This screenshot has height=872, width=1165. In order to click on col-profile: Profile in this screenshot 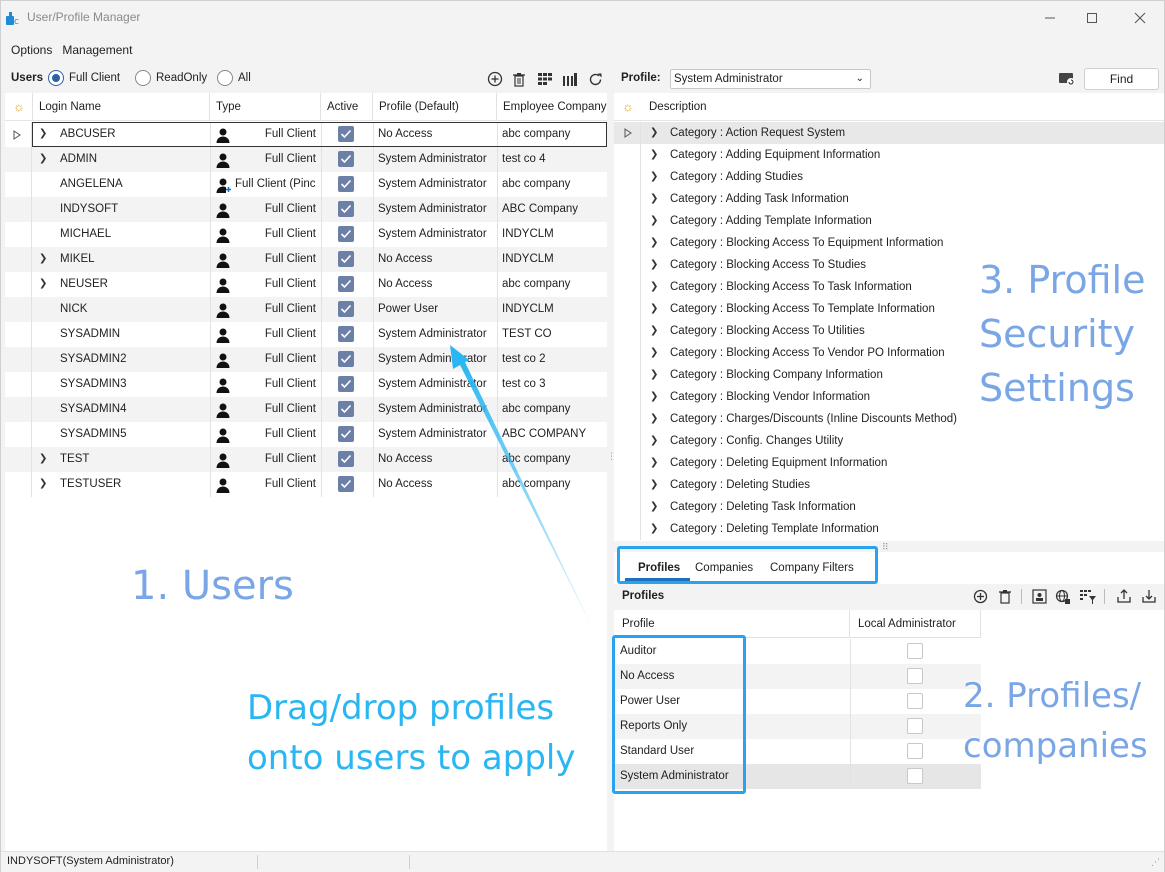, I will do `click(732, 624)`.